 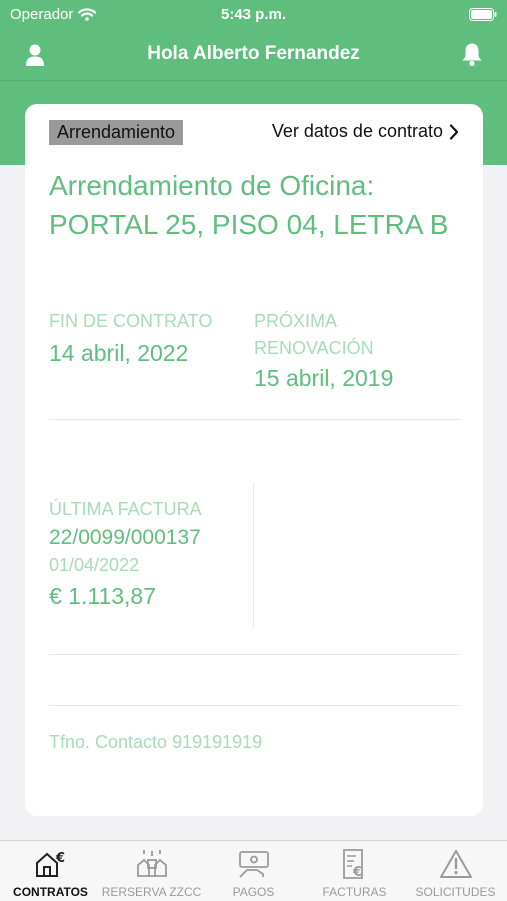 I want to click on warning-icon, so click(x=456, y=864).